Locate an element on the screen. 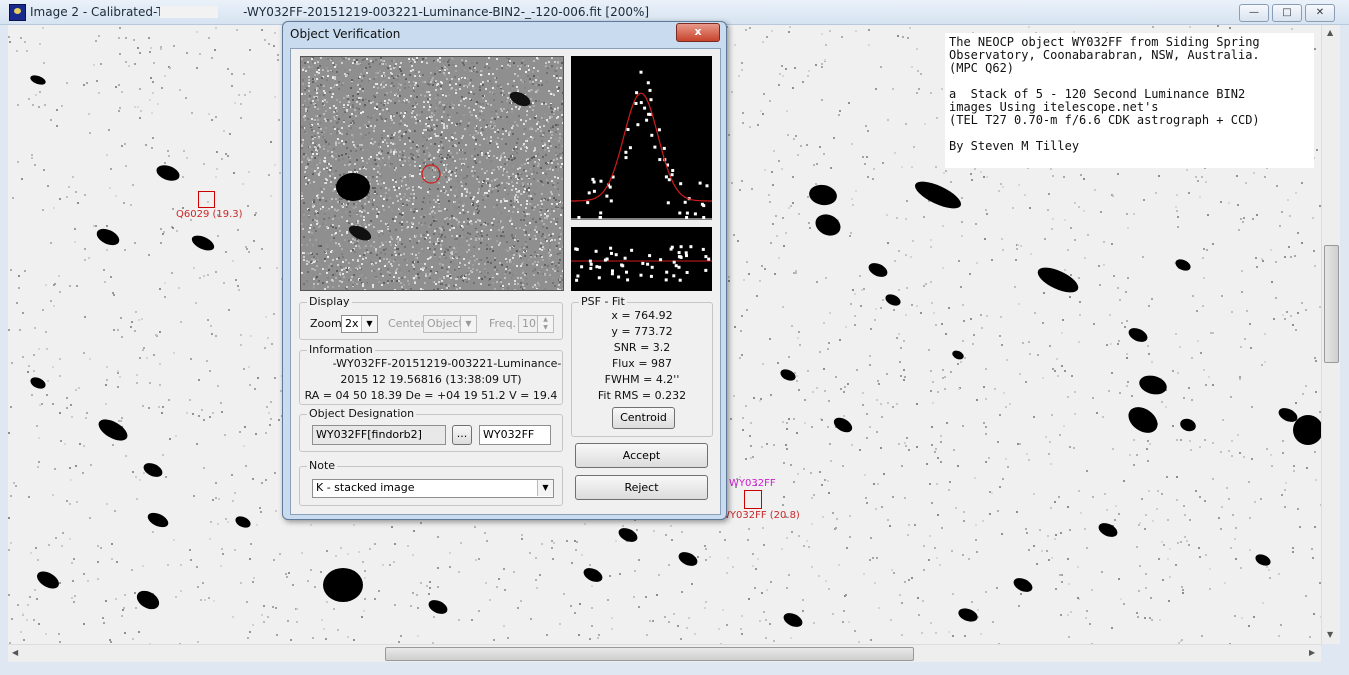 The width and height of the screenshot is (1349, 675). centroid-button: Centroid is located at coordinates (643, 418).